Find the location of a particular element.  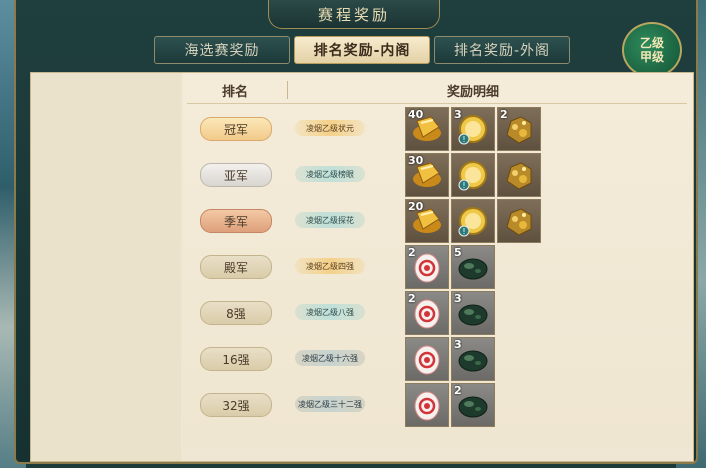

window-title: 赛程奖励 is located at coordinates (353, 14).